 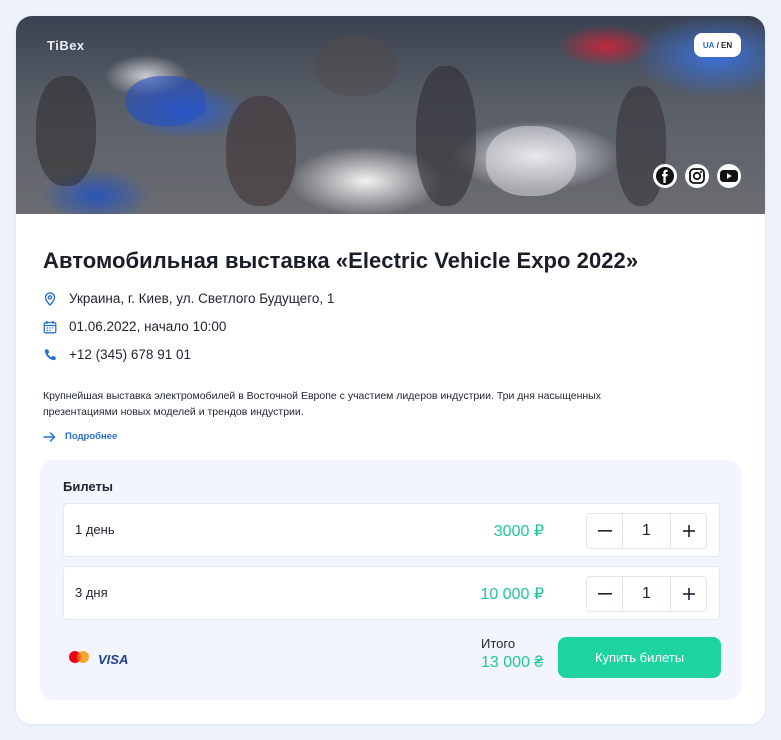 What do you see at coordinates (639, 657) in the screenshot?
I see `buy-tickets-button: Купить билеты` at bounding box center [639, 657].